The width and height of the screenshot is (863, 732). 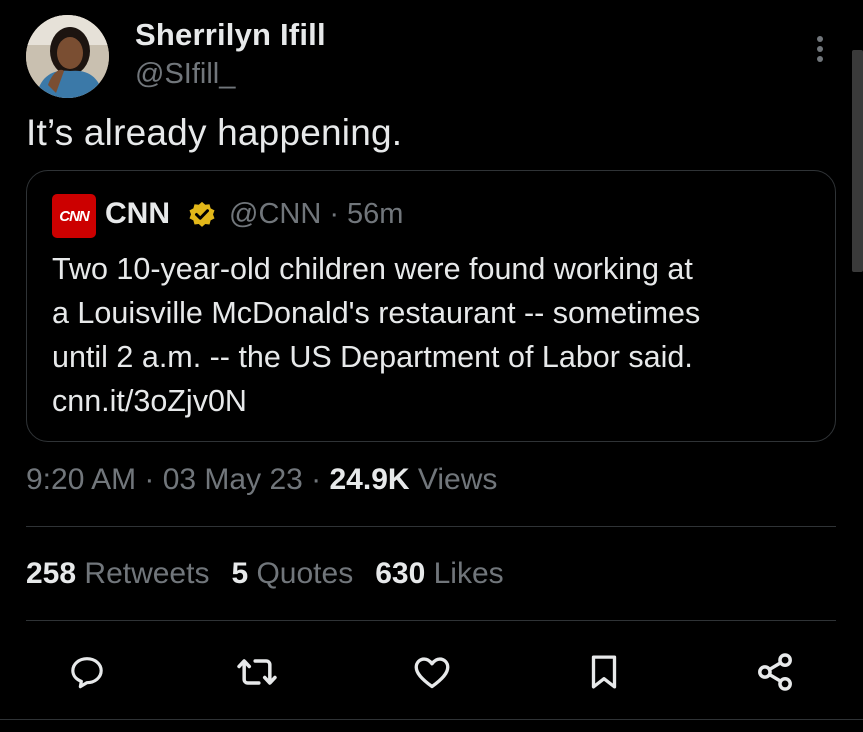 I want to click on more-options-icon, so click(x=820, y=50).